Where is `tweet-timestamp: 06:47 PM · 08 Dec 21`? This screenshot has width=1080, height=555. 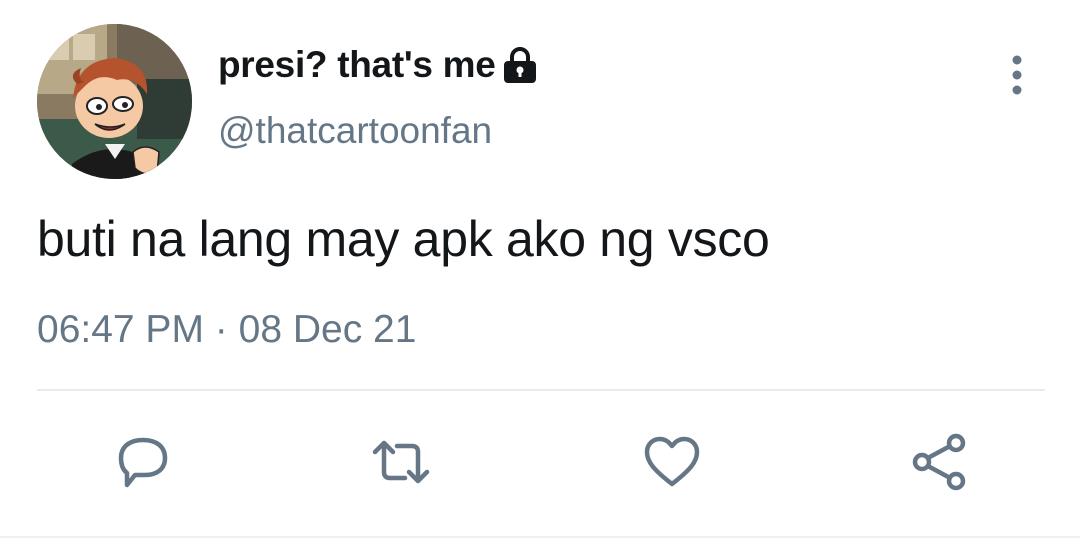
tweet-timestamp: 06:47 PM · 08 Dec 21 is located at coordinates (226, 330).